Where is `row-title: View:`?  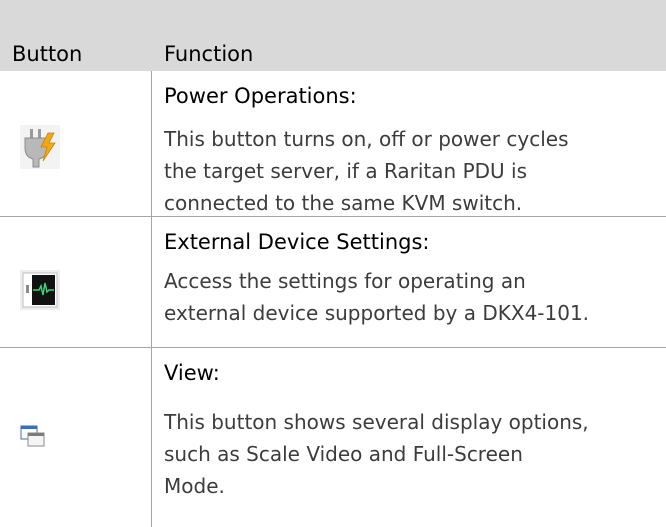
row-title: View: is located at coordinates (192, 373).